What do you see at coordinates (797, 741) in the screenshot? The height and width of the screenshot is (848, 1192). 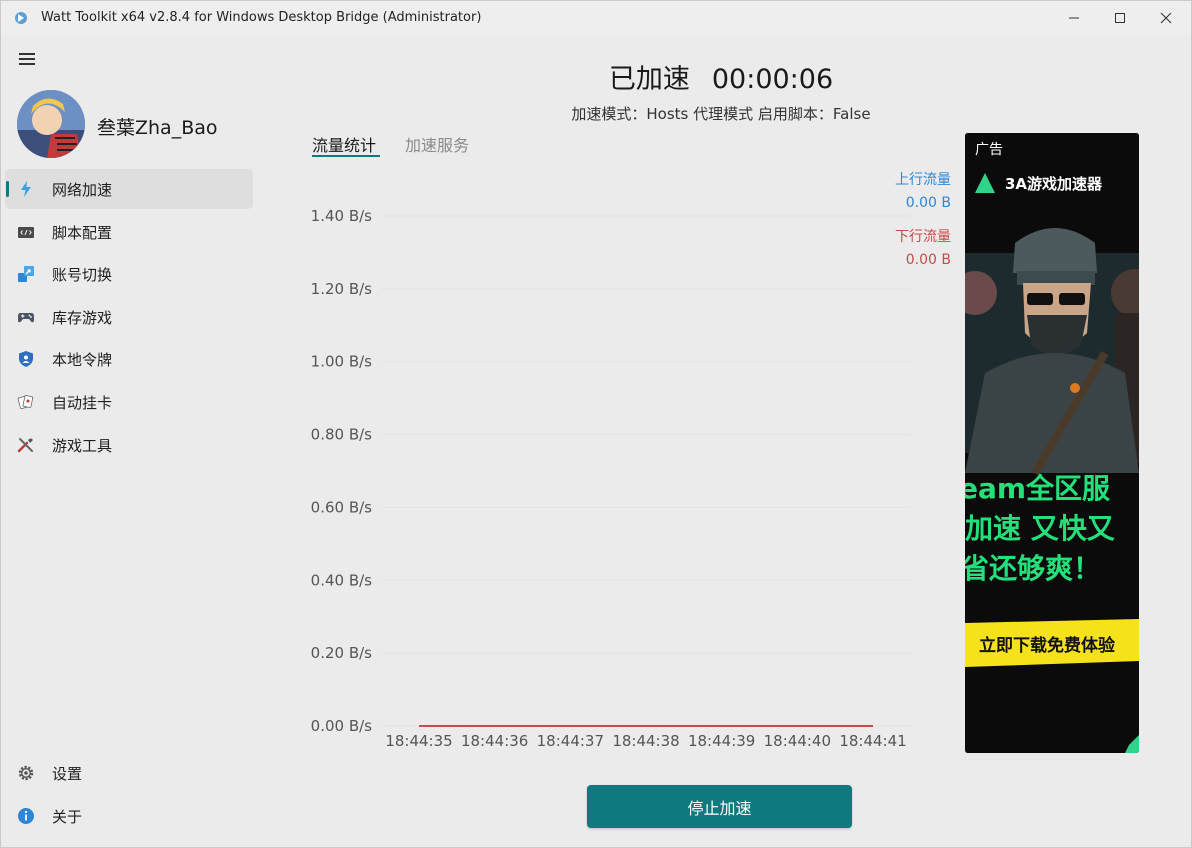 I see `x-tick-label: 18:44:40` at bounding box center [797, 741].